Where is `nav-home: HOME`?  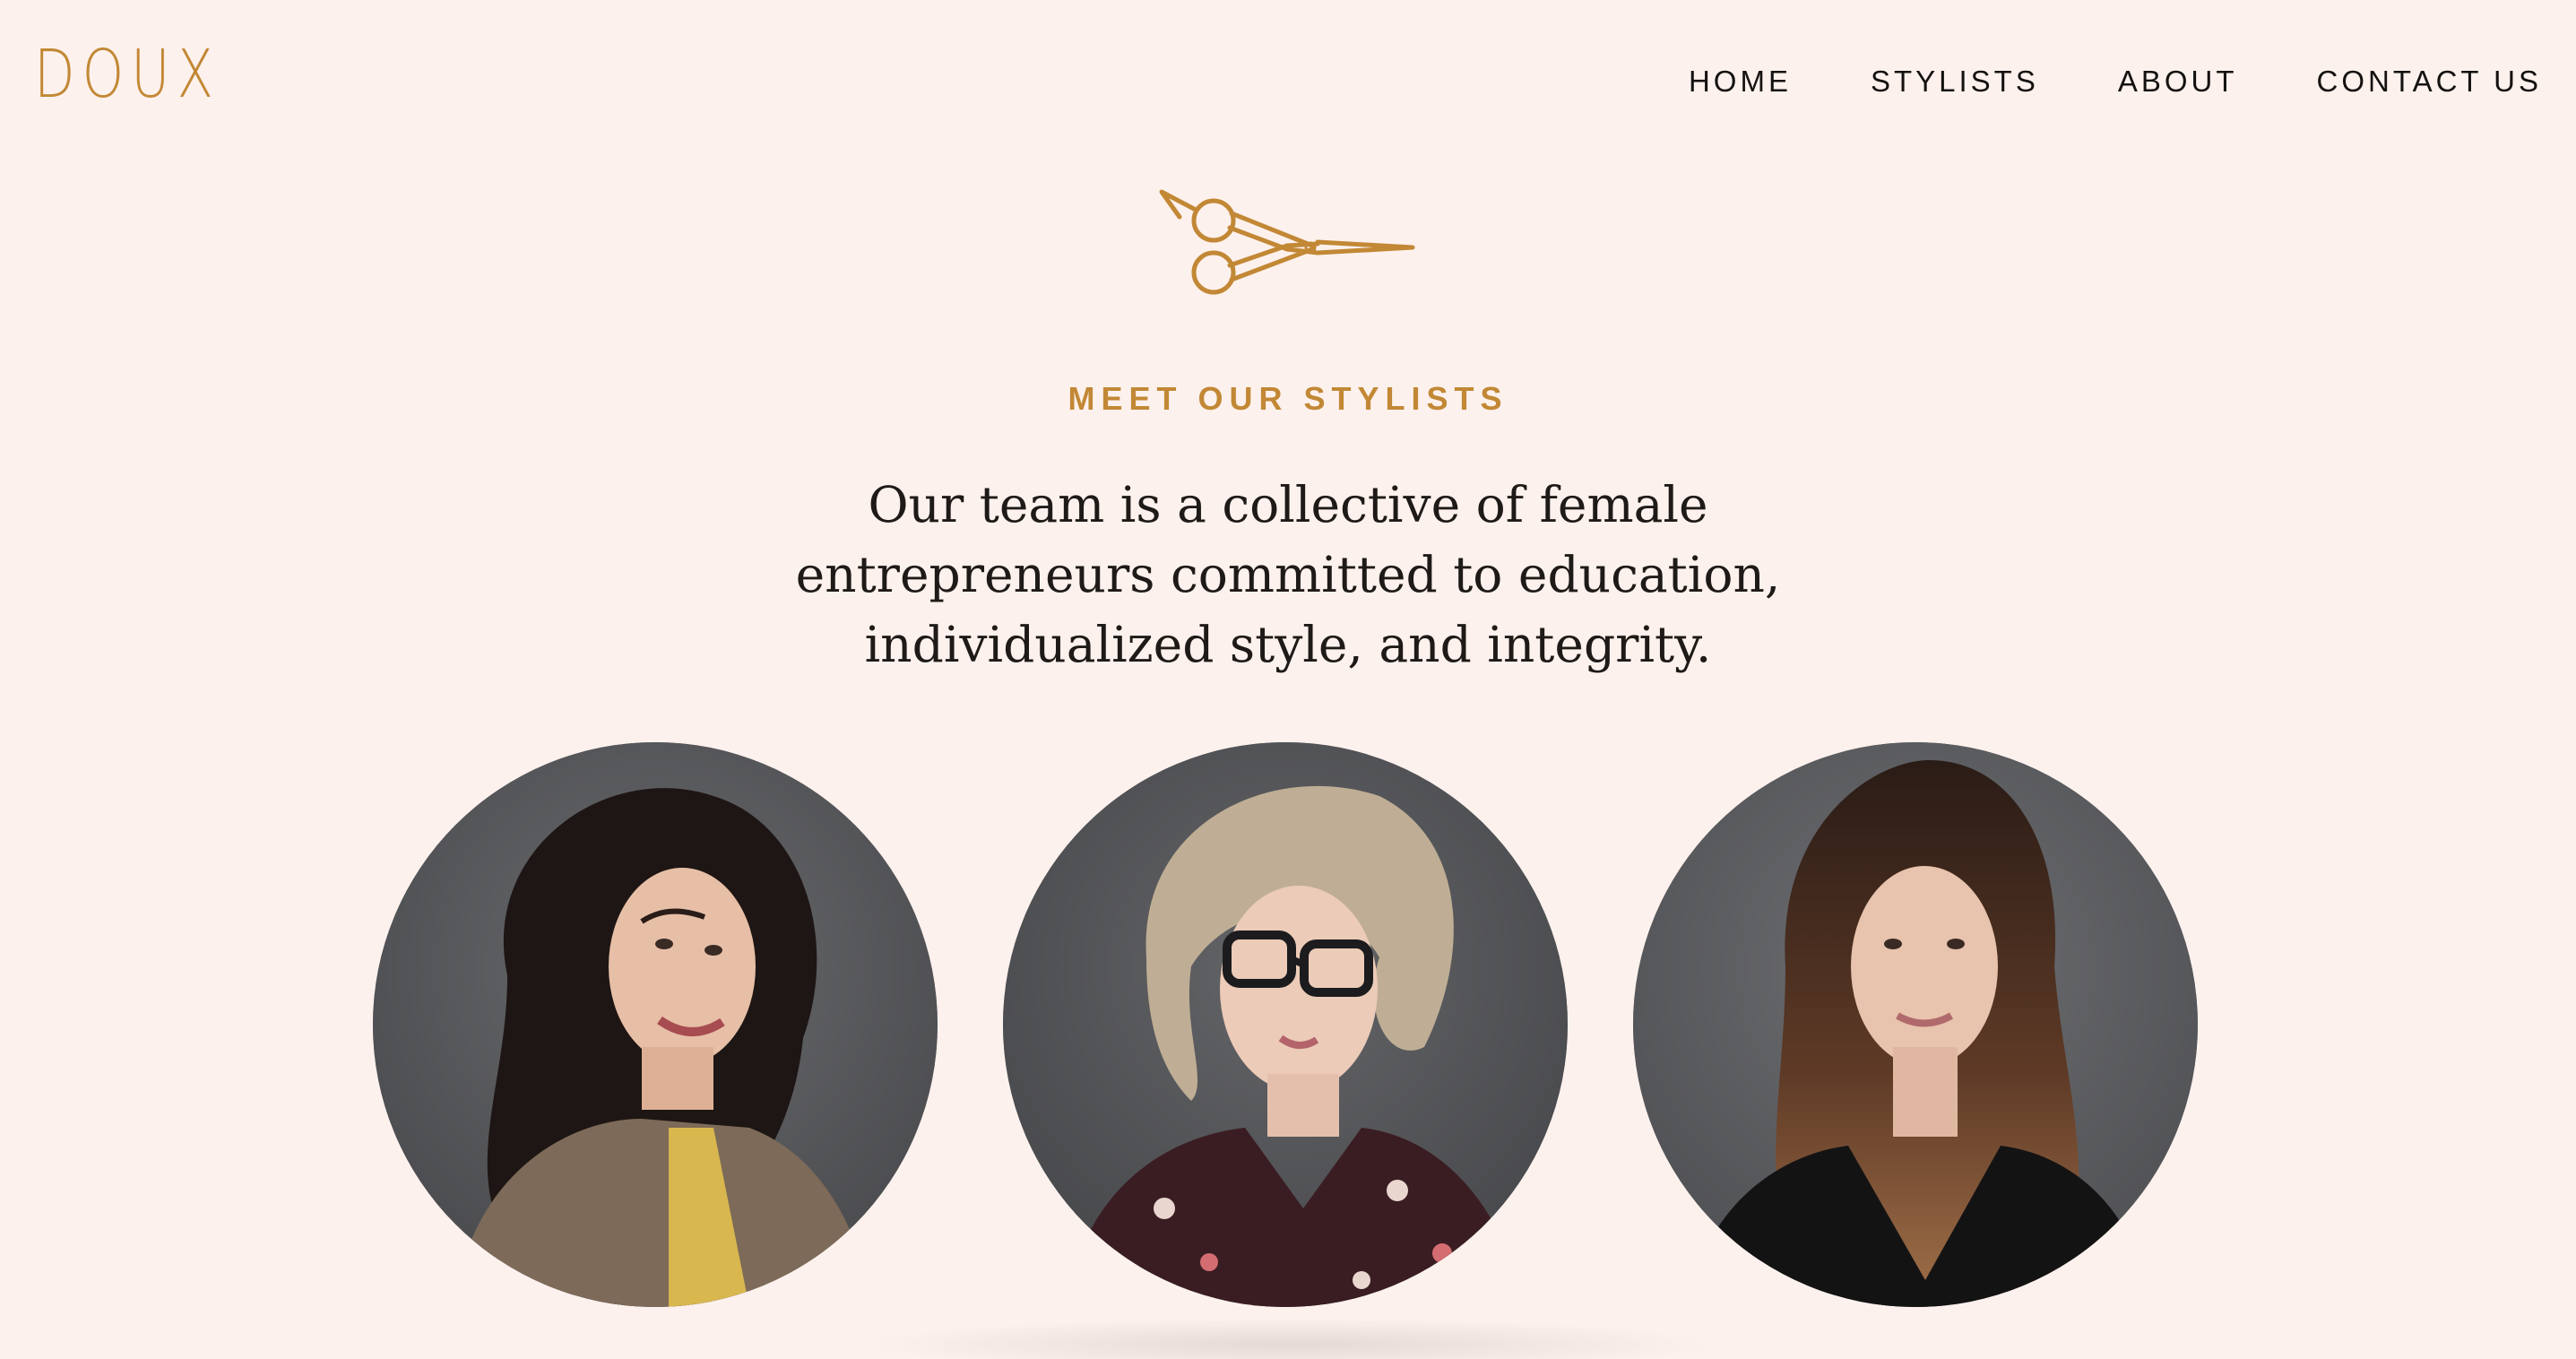
nav-home: HOME is located at coordinates (1740, 82).